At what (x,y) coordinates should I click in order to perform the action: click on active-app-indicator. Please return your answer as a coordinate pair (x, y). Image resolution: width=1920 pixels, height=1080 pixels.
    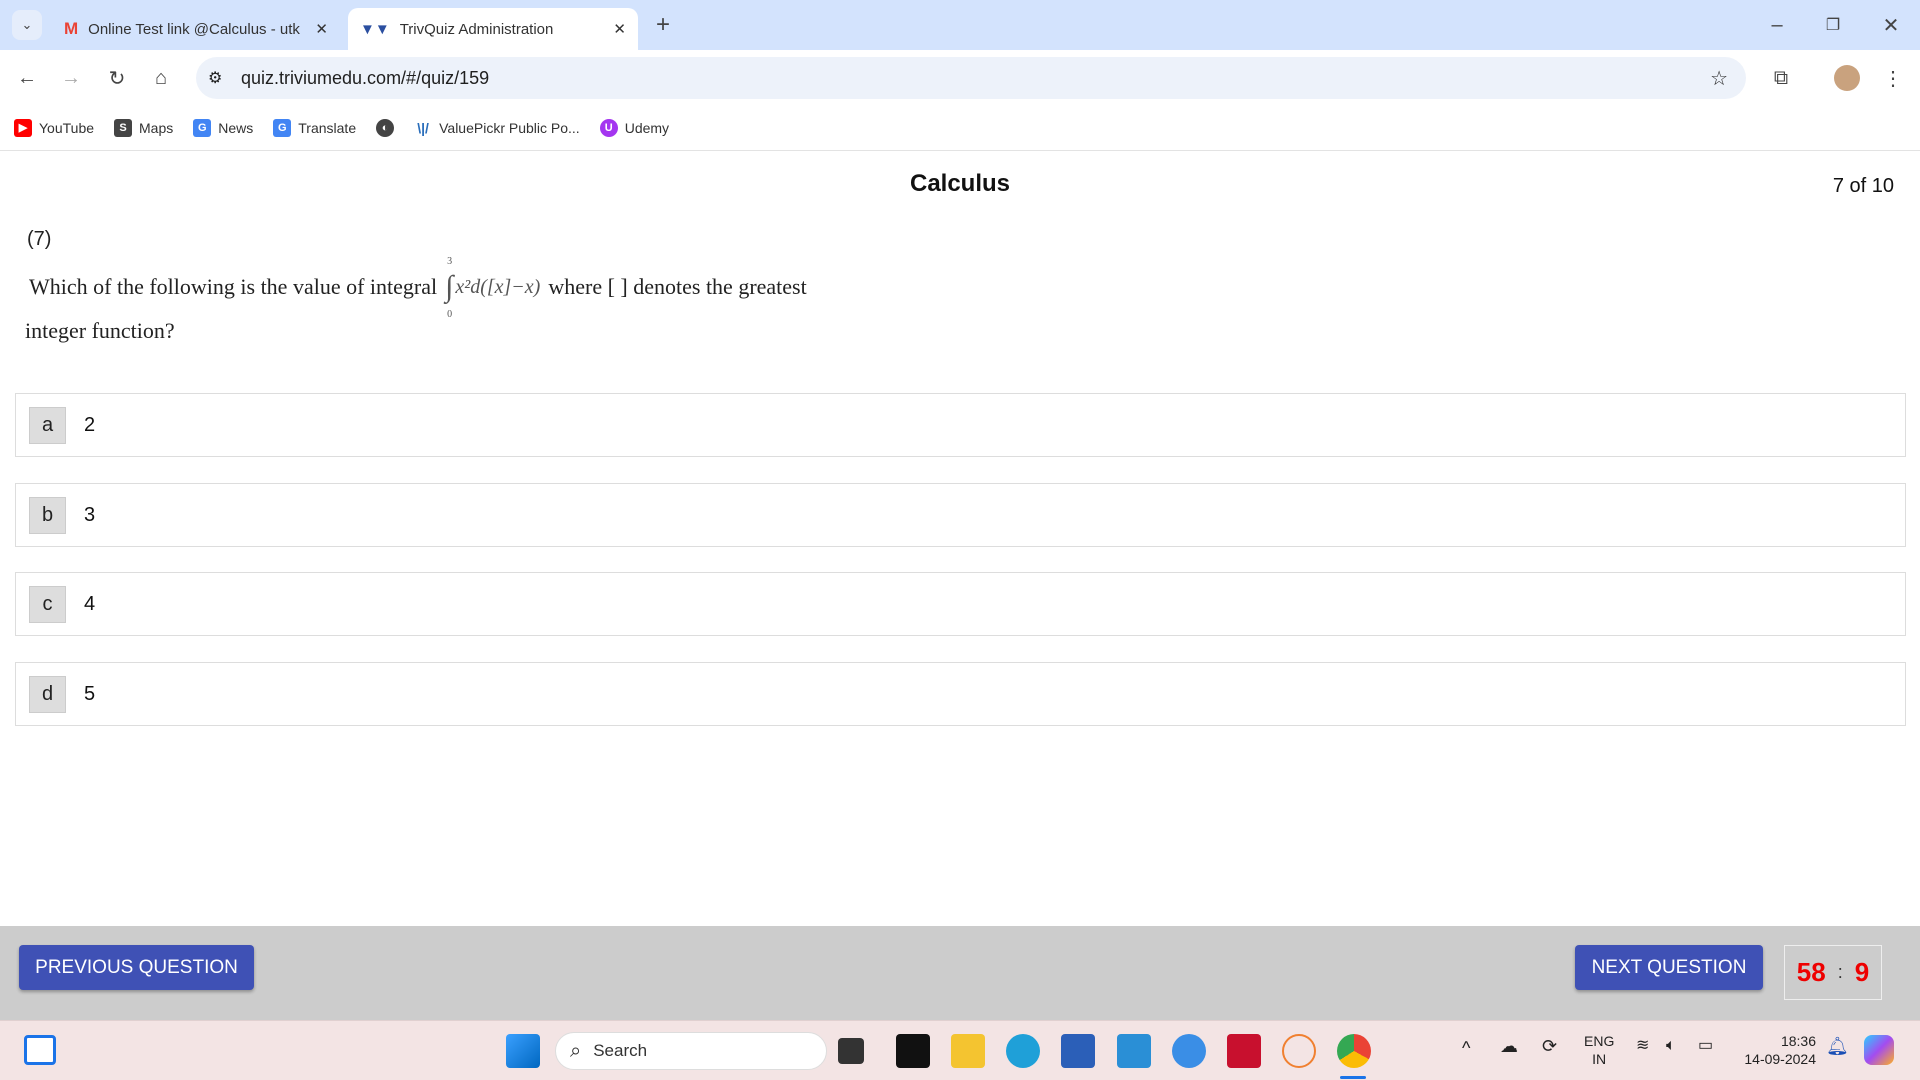
    Looking at the image, I should click on (1353, 1077).